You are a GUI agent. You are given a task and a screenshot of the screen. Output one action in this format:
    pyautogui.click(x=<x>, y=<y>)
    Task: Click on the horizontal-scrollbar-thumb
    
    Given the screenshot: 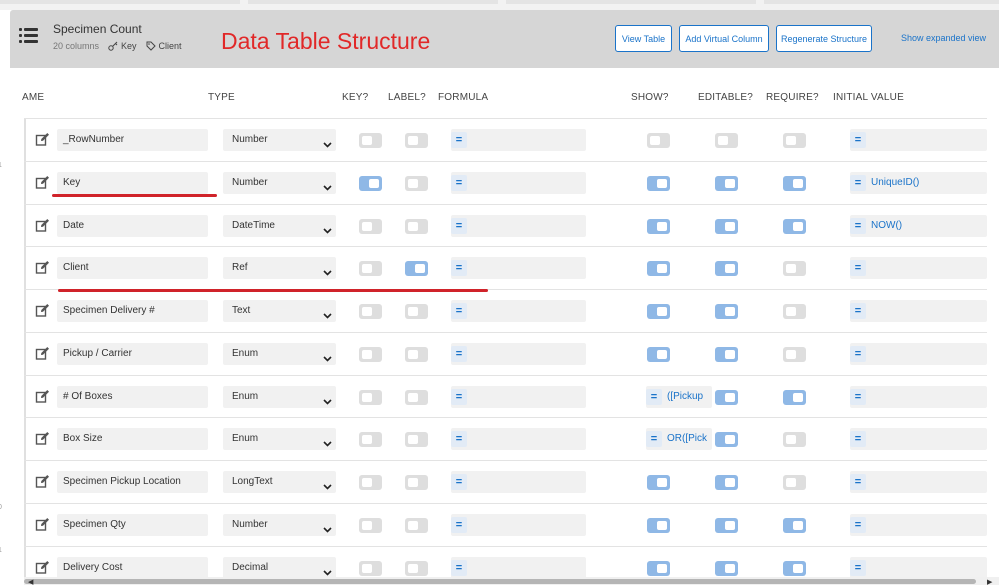 What is the action you would take?
    pyautogui.click(x=500, y=581)
    